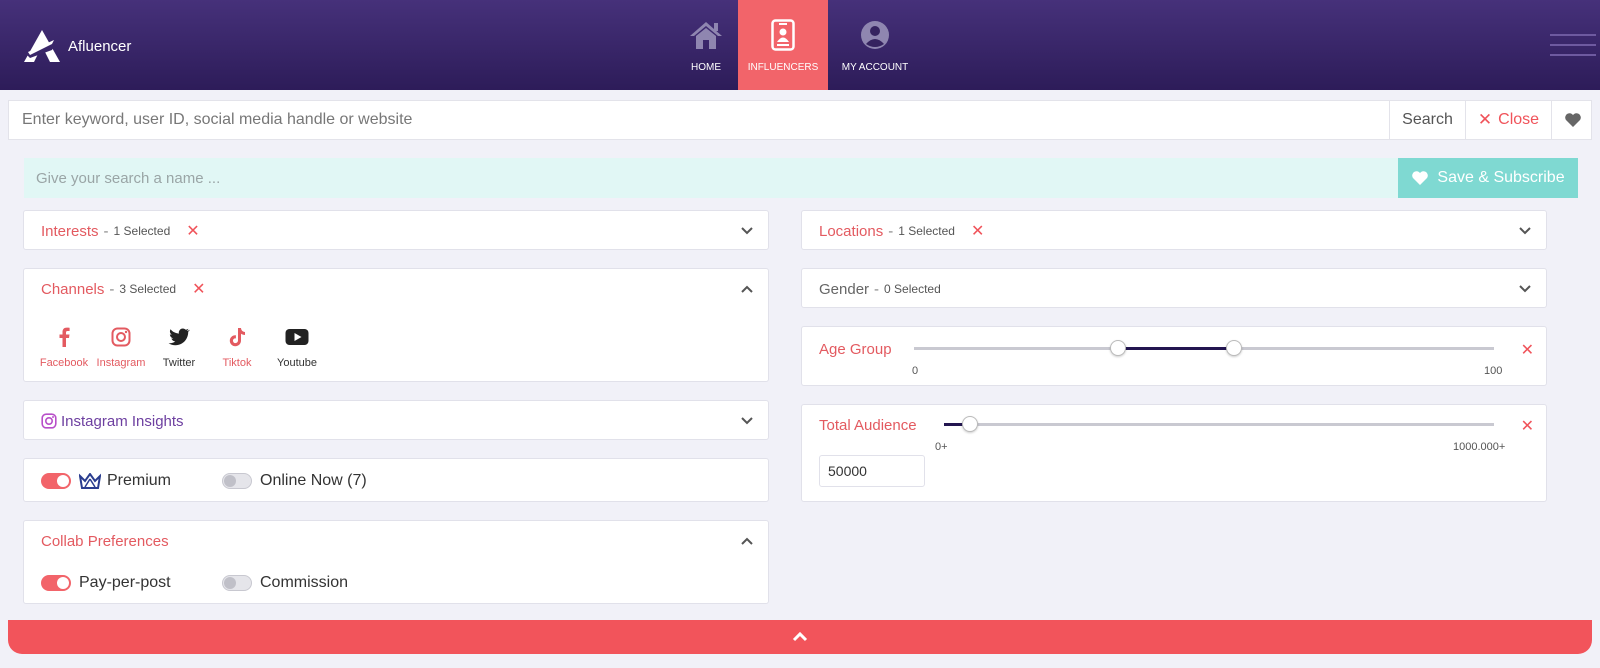 The height and width of the screenshot is (668, 1600). What do you see at coordinates (783, 67) in the screenshot?
I see `nav-influencers-label: INFLUENCERS` at bounding box center [783, 67].